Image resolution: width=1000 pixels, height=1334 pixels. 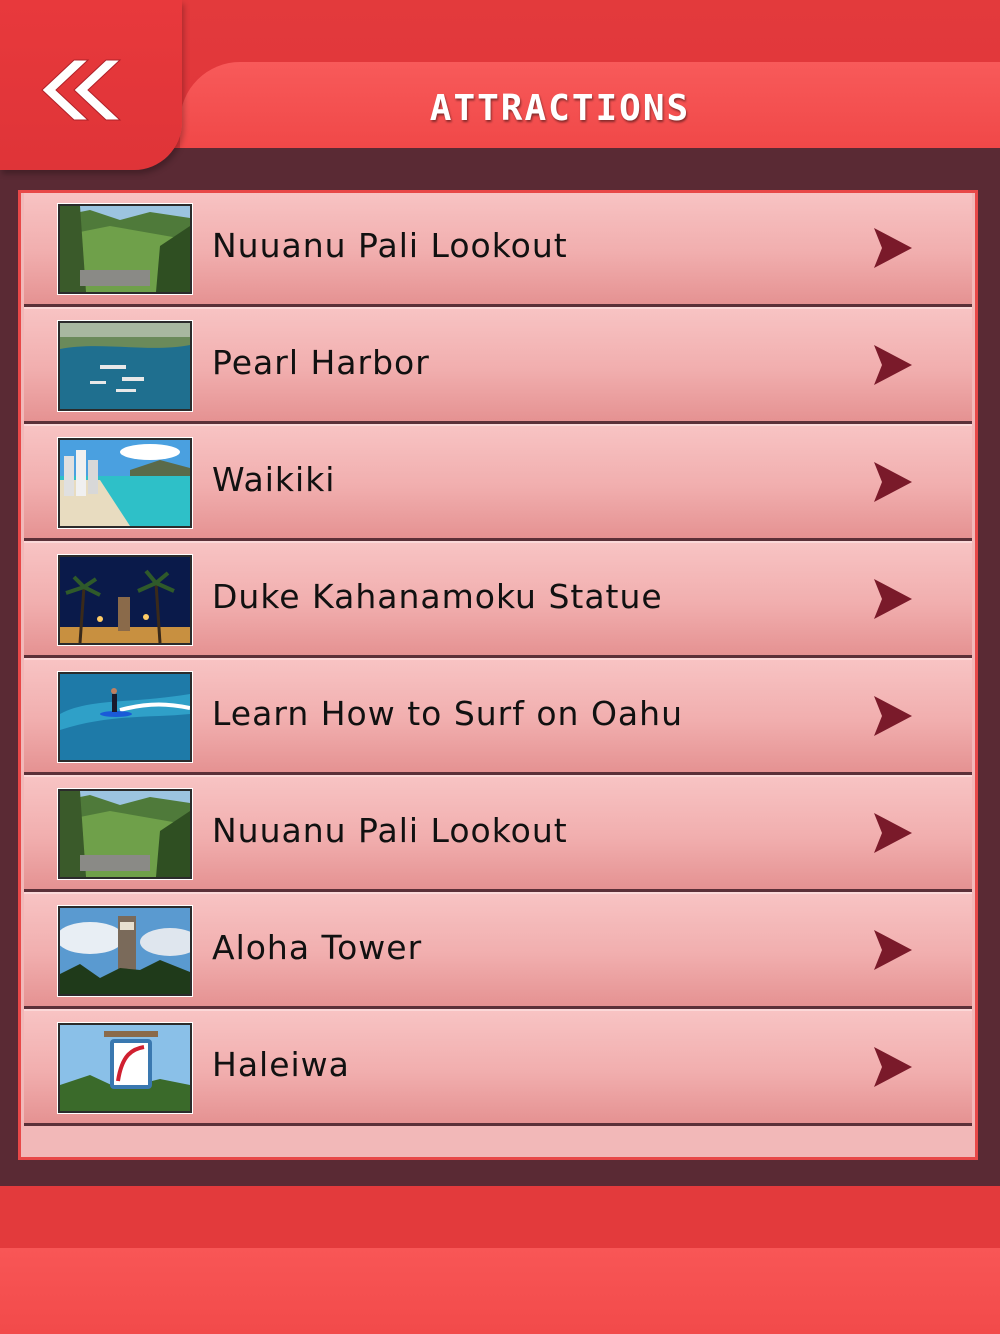 What do you see at coordinates (500, 1173) in the screenshot?
I see `footer-divider` at bounding box center [500, 1173].